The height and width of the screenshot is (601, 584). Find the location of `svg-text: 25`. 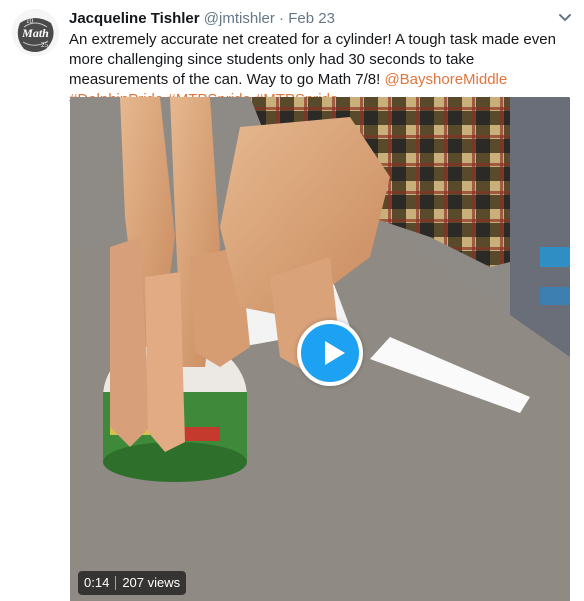

svg-text: 25 is located at coordinates (45, 45).